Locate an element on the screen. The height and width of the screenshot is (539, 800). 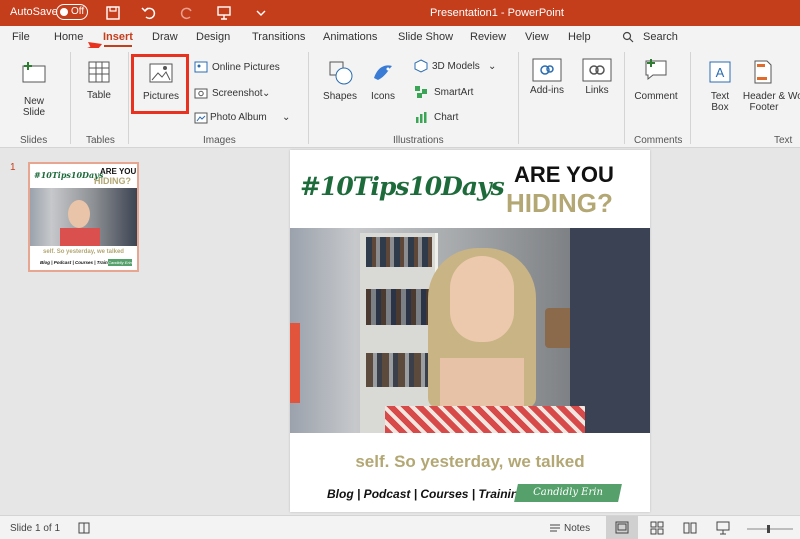
tab-draw: Draw is located at coordinates (165, 37).